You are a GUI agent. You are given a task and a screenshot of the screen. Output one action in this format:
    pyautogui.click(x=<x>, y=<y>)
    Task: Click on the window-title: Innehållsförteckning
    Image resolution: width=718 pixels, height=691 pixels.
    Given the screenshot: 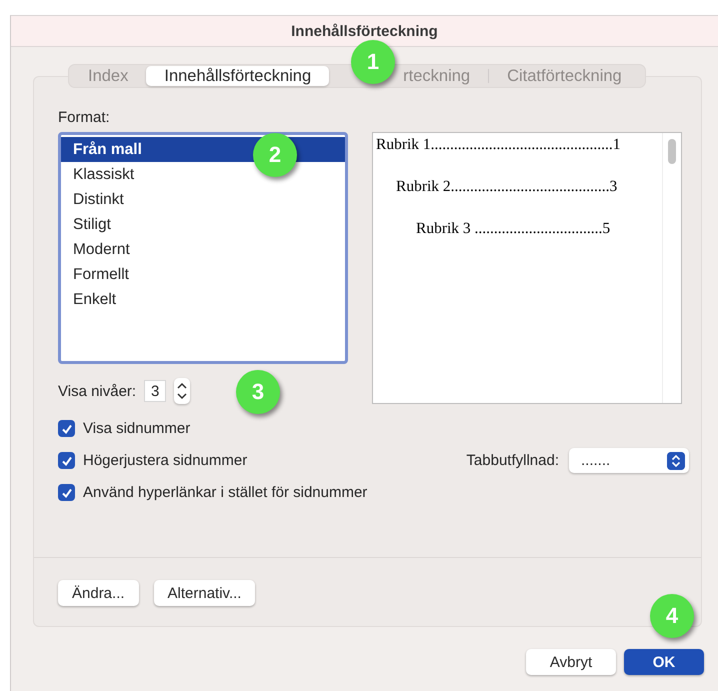 What is the action you would take?
    pyautogui.click(x=364, y=31)
    